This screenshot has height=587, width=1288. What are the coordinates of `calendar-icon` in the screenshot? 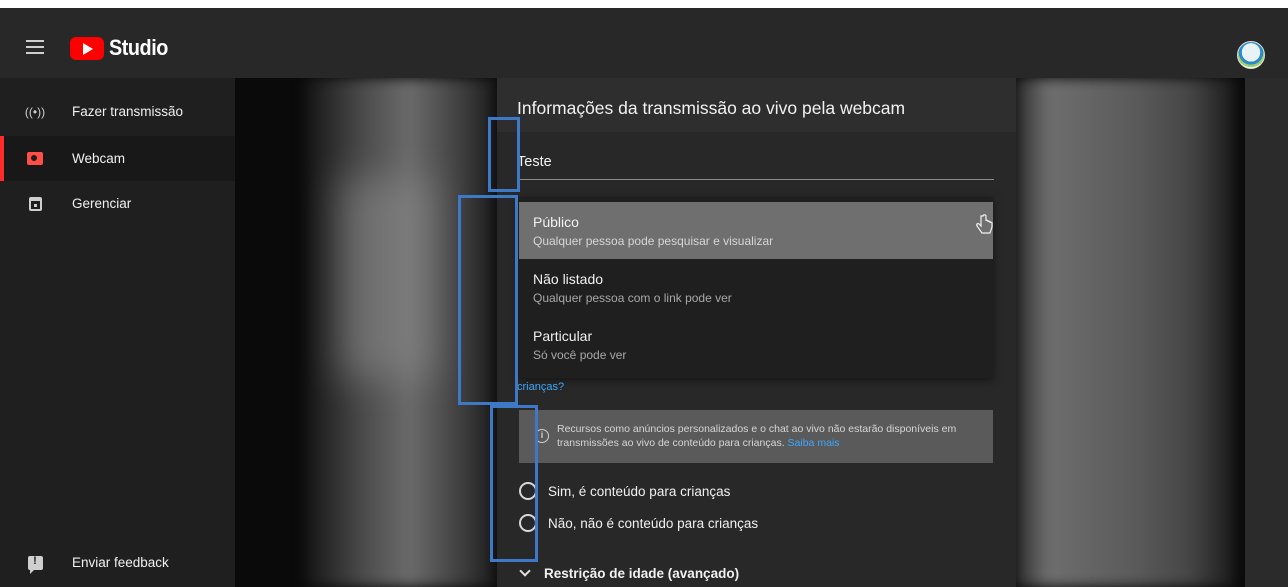 It's located at (35, 204).